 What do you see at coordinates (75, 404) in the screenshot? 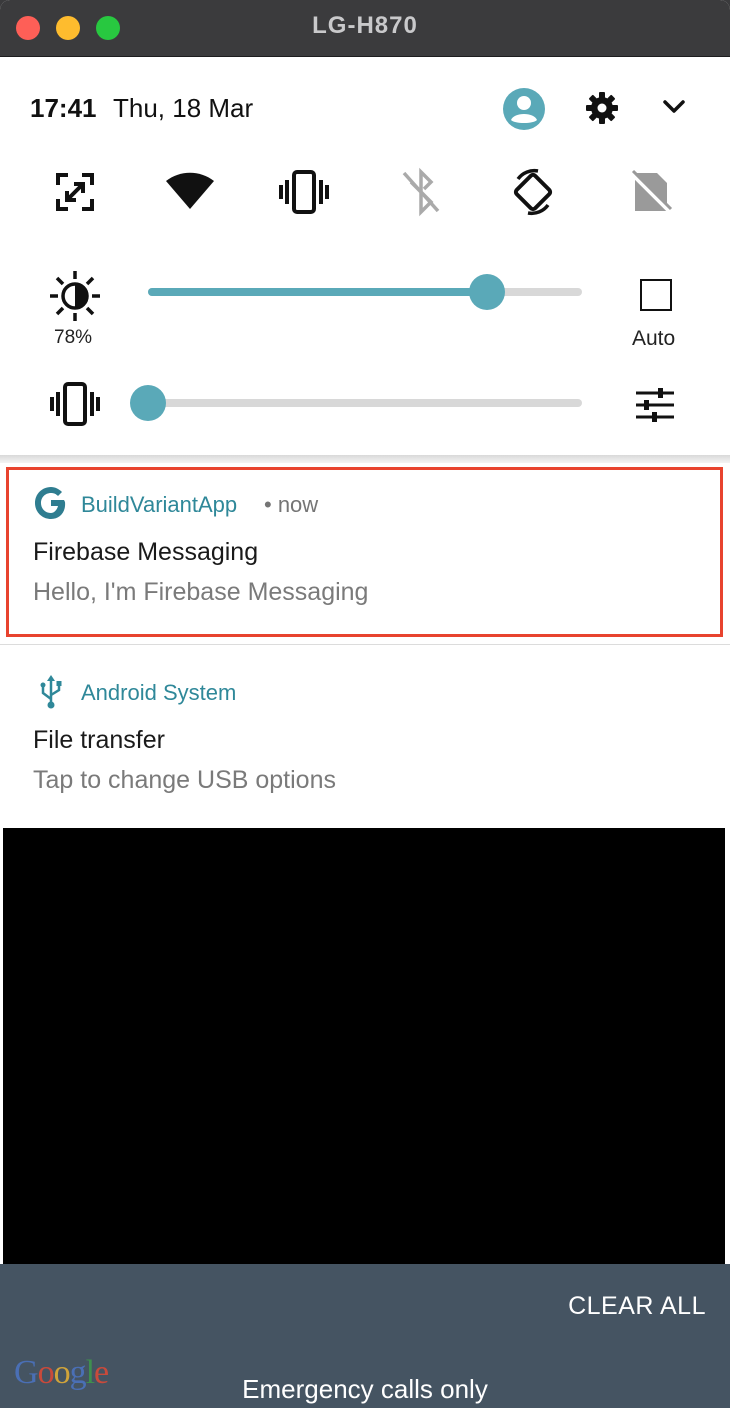
I see `vibrate-mode-icon` at bounding box center [75, 404].